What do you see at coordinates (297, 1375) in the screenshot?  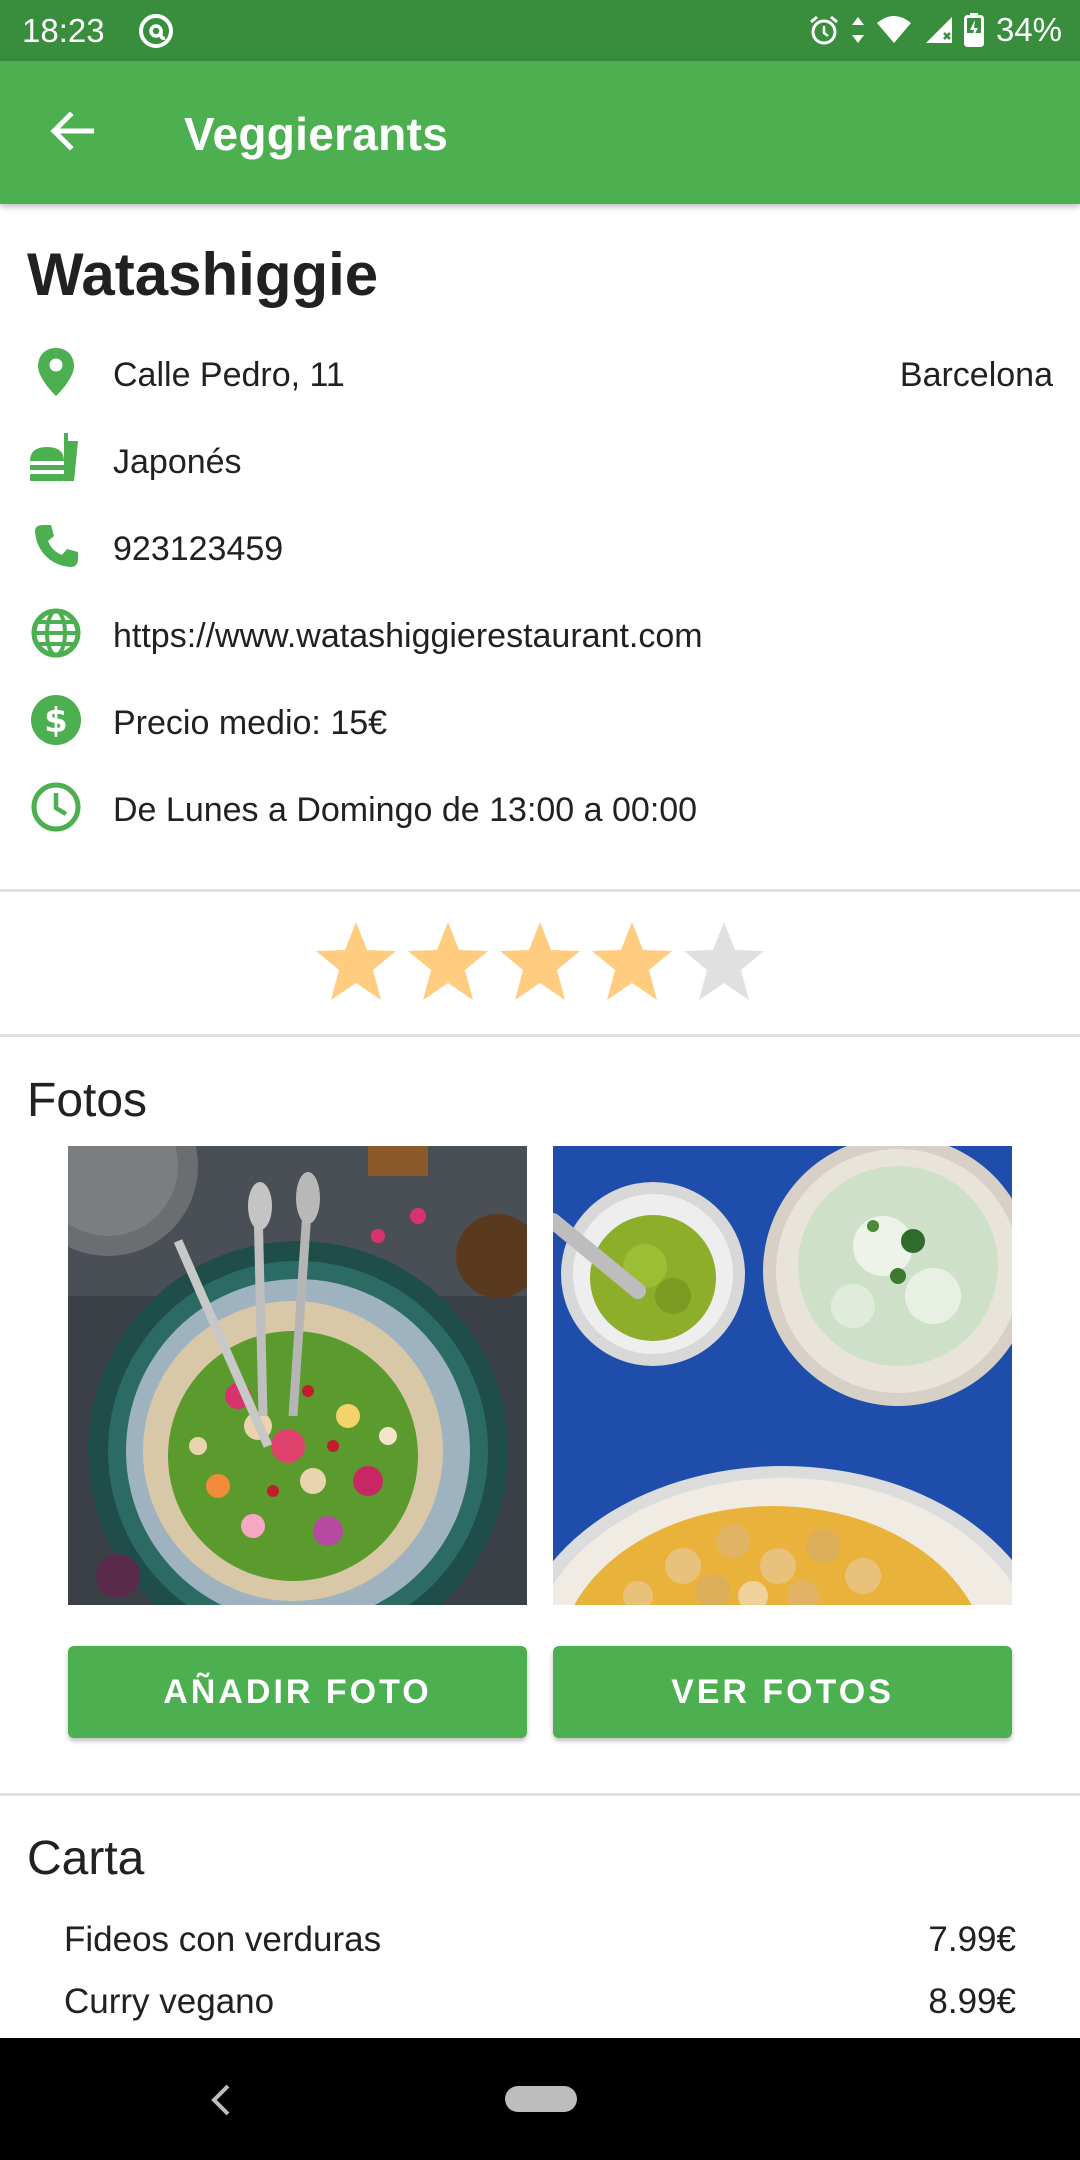 I see `food-photo-salad` at bounding box center [297, 1375].